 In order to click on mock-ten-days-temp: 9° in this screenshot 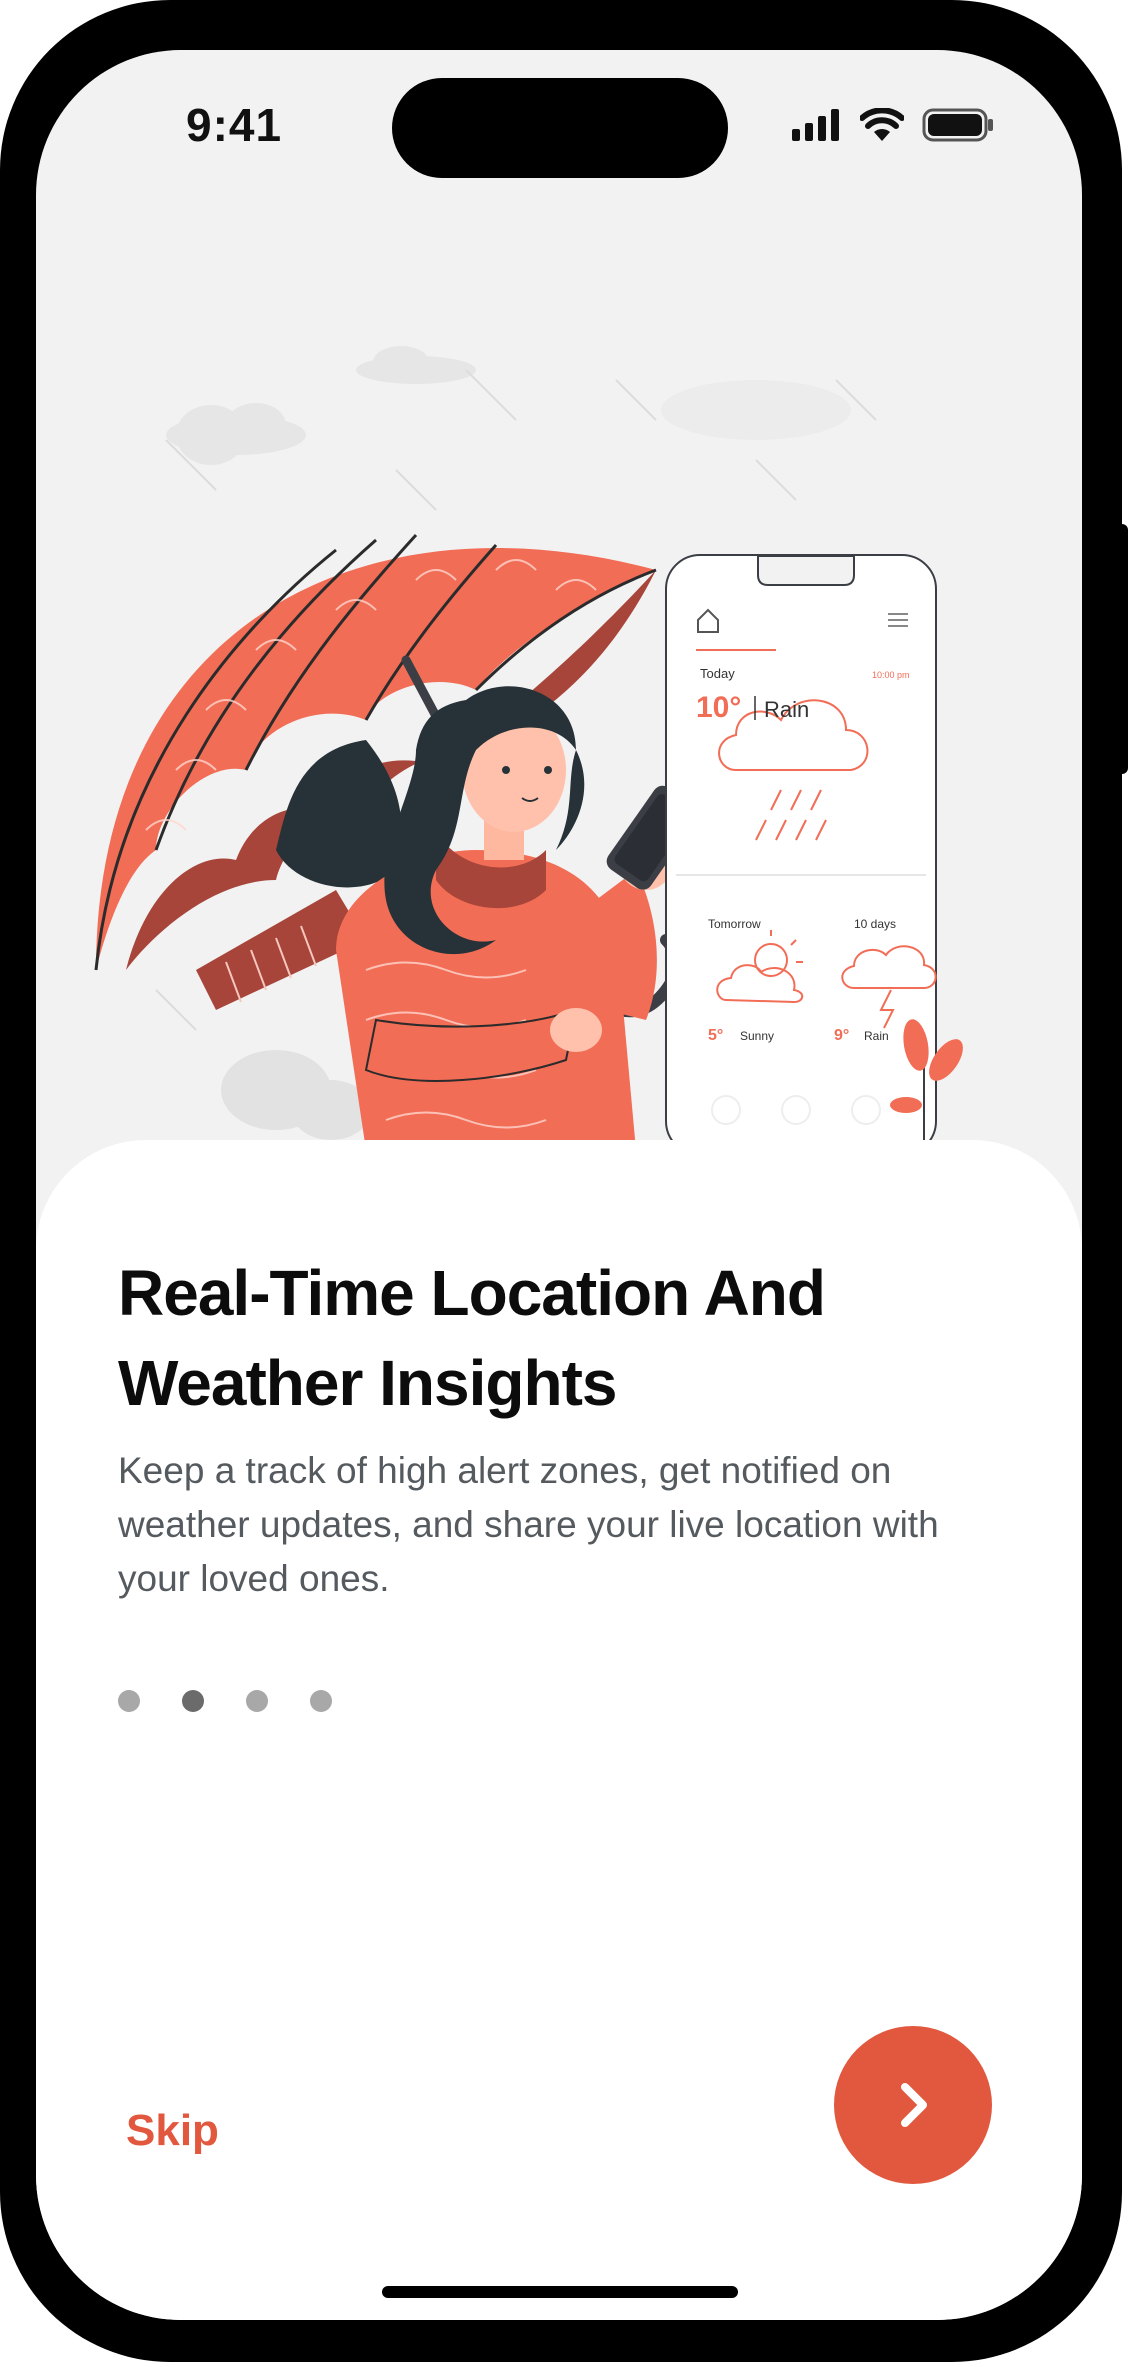, I will do `click(841, 1035)`.